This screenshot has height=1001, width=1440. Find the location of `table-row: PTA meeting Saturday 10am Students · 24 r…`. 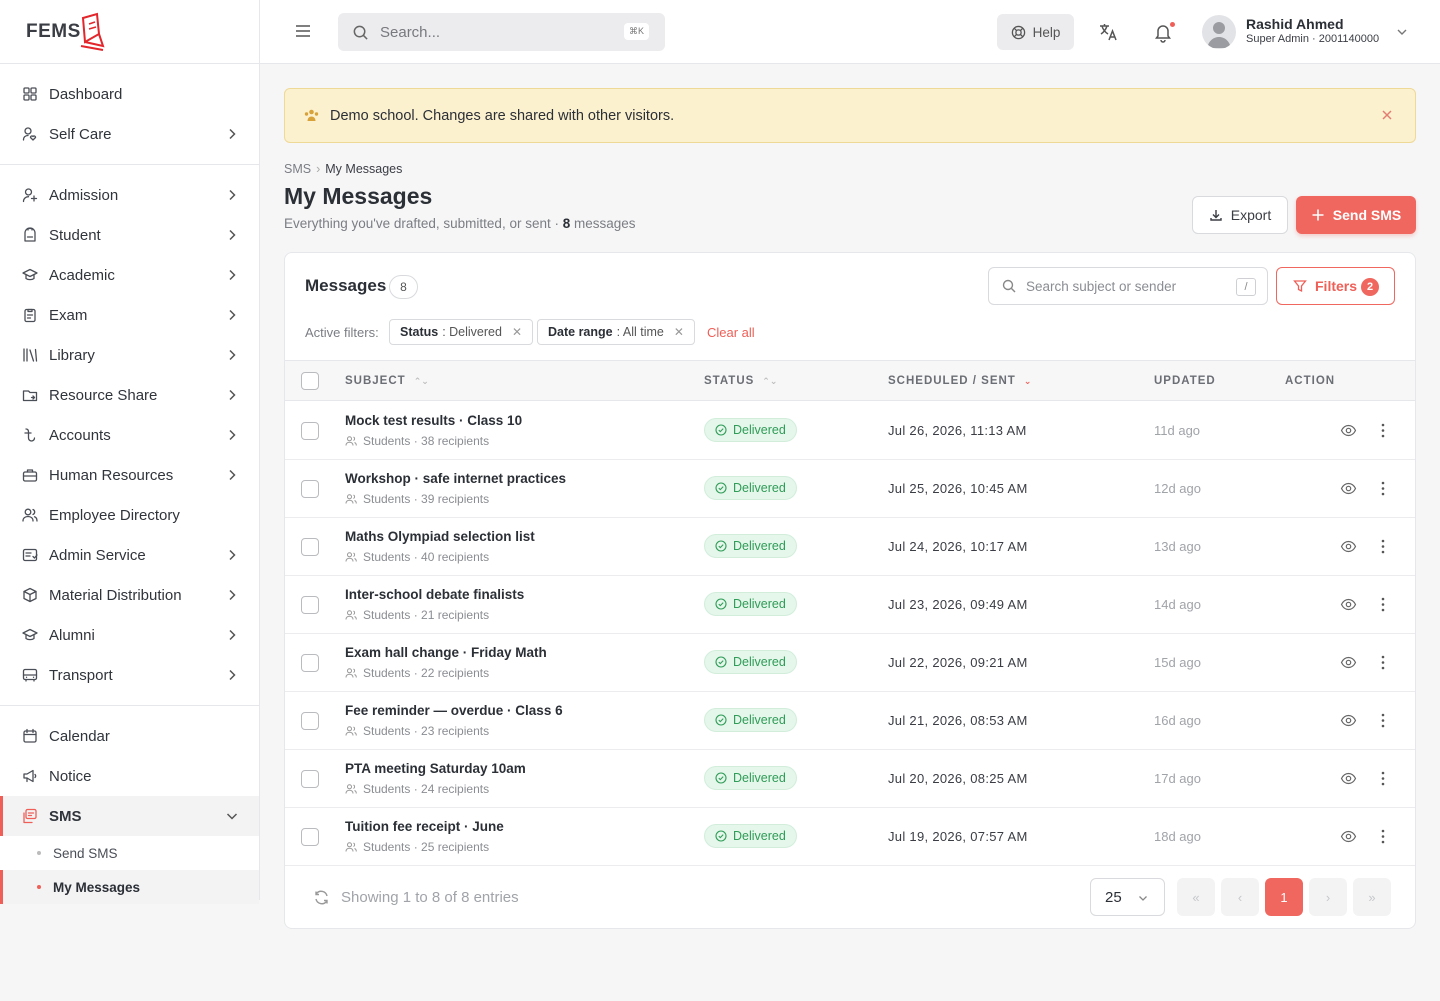

table-row: PTA meeting Saturday 10am Students · 24 r… is located at coordinates (850, 779).